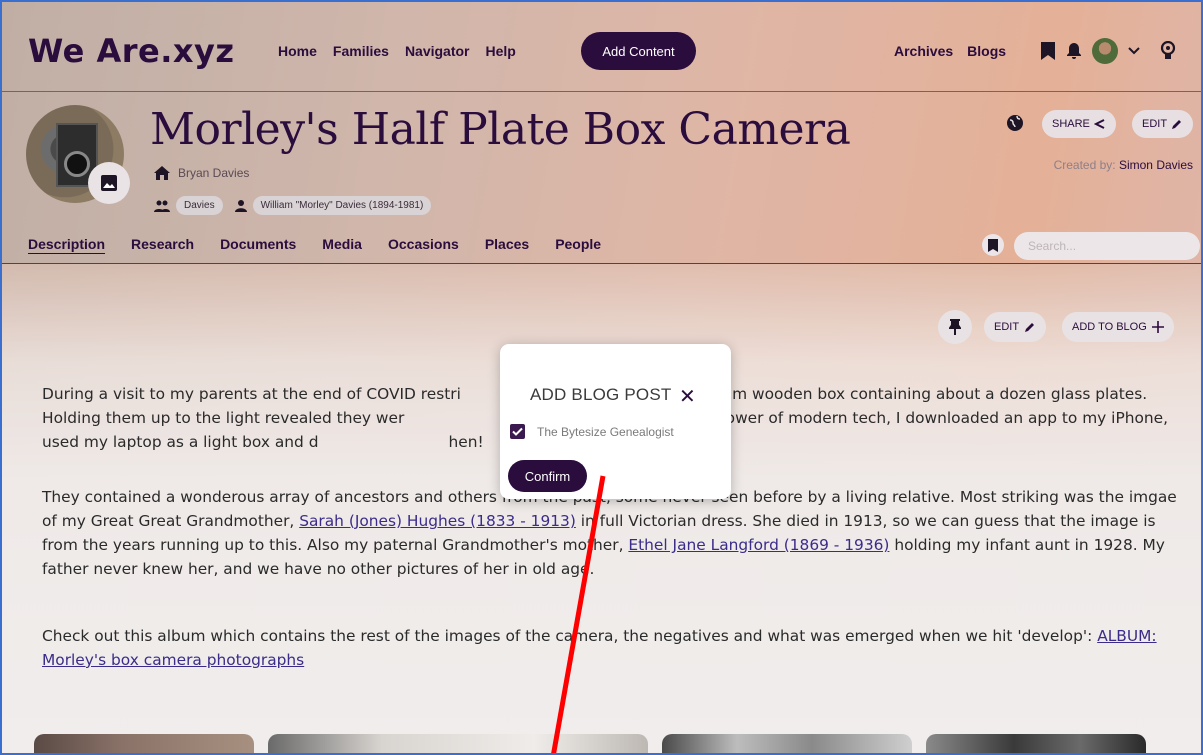 This screenshot has height=755, width=1203. Describe the element at coordinates (1107, 246) in the screenshot. I see `search-input` at that location.